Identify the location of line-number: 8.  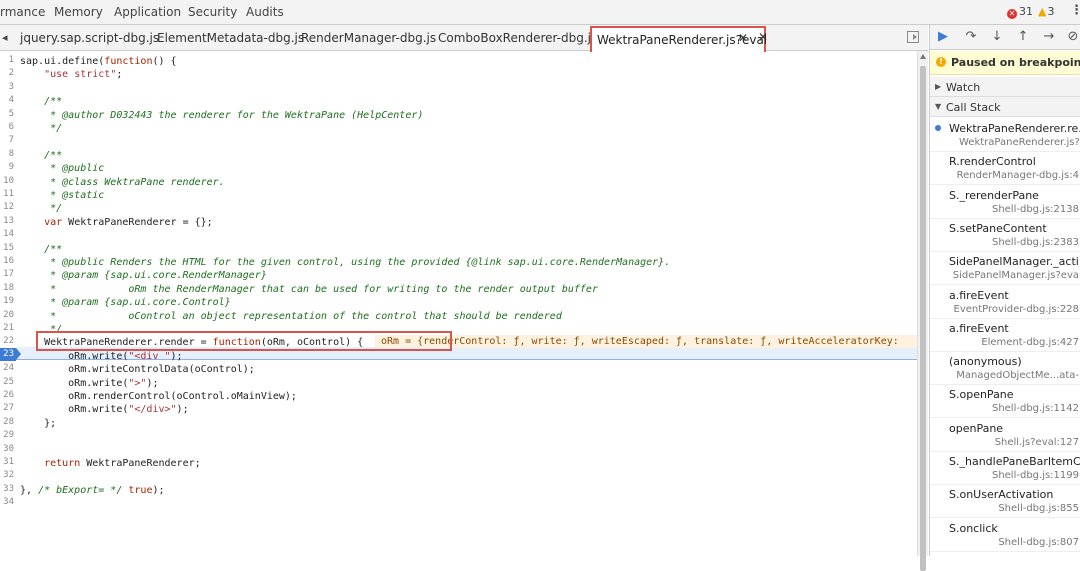
(7, 154).